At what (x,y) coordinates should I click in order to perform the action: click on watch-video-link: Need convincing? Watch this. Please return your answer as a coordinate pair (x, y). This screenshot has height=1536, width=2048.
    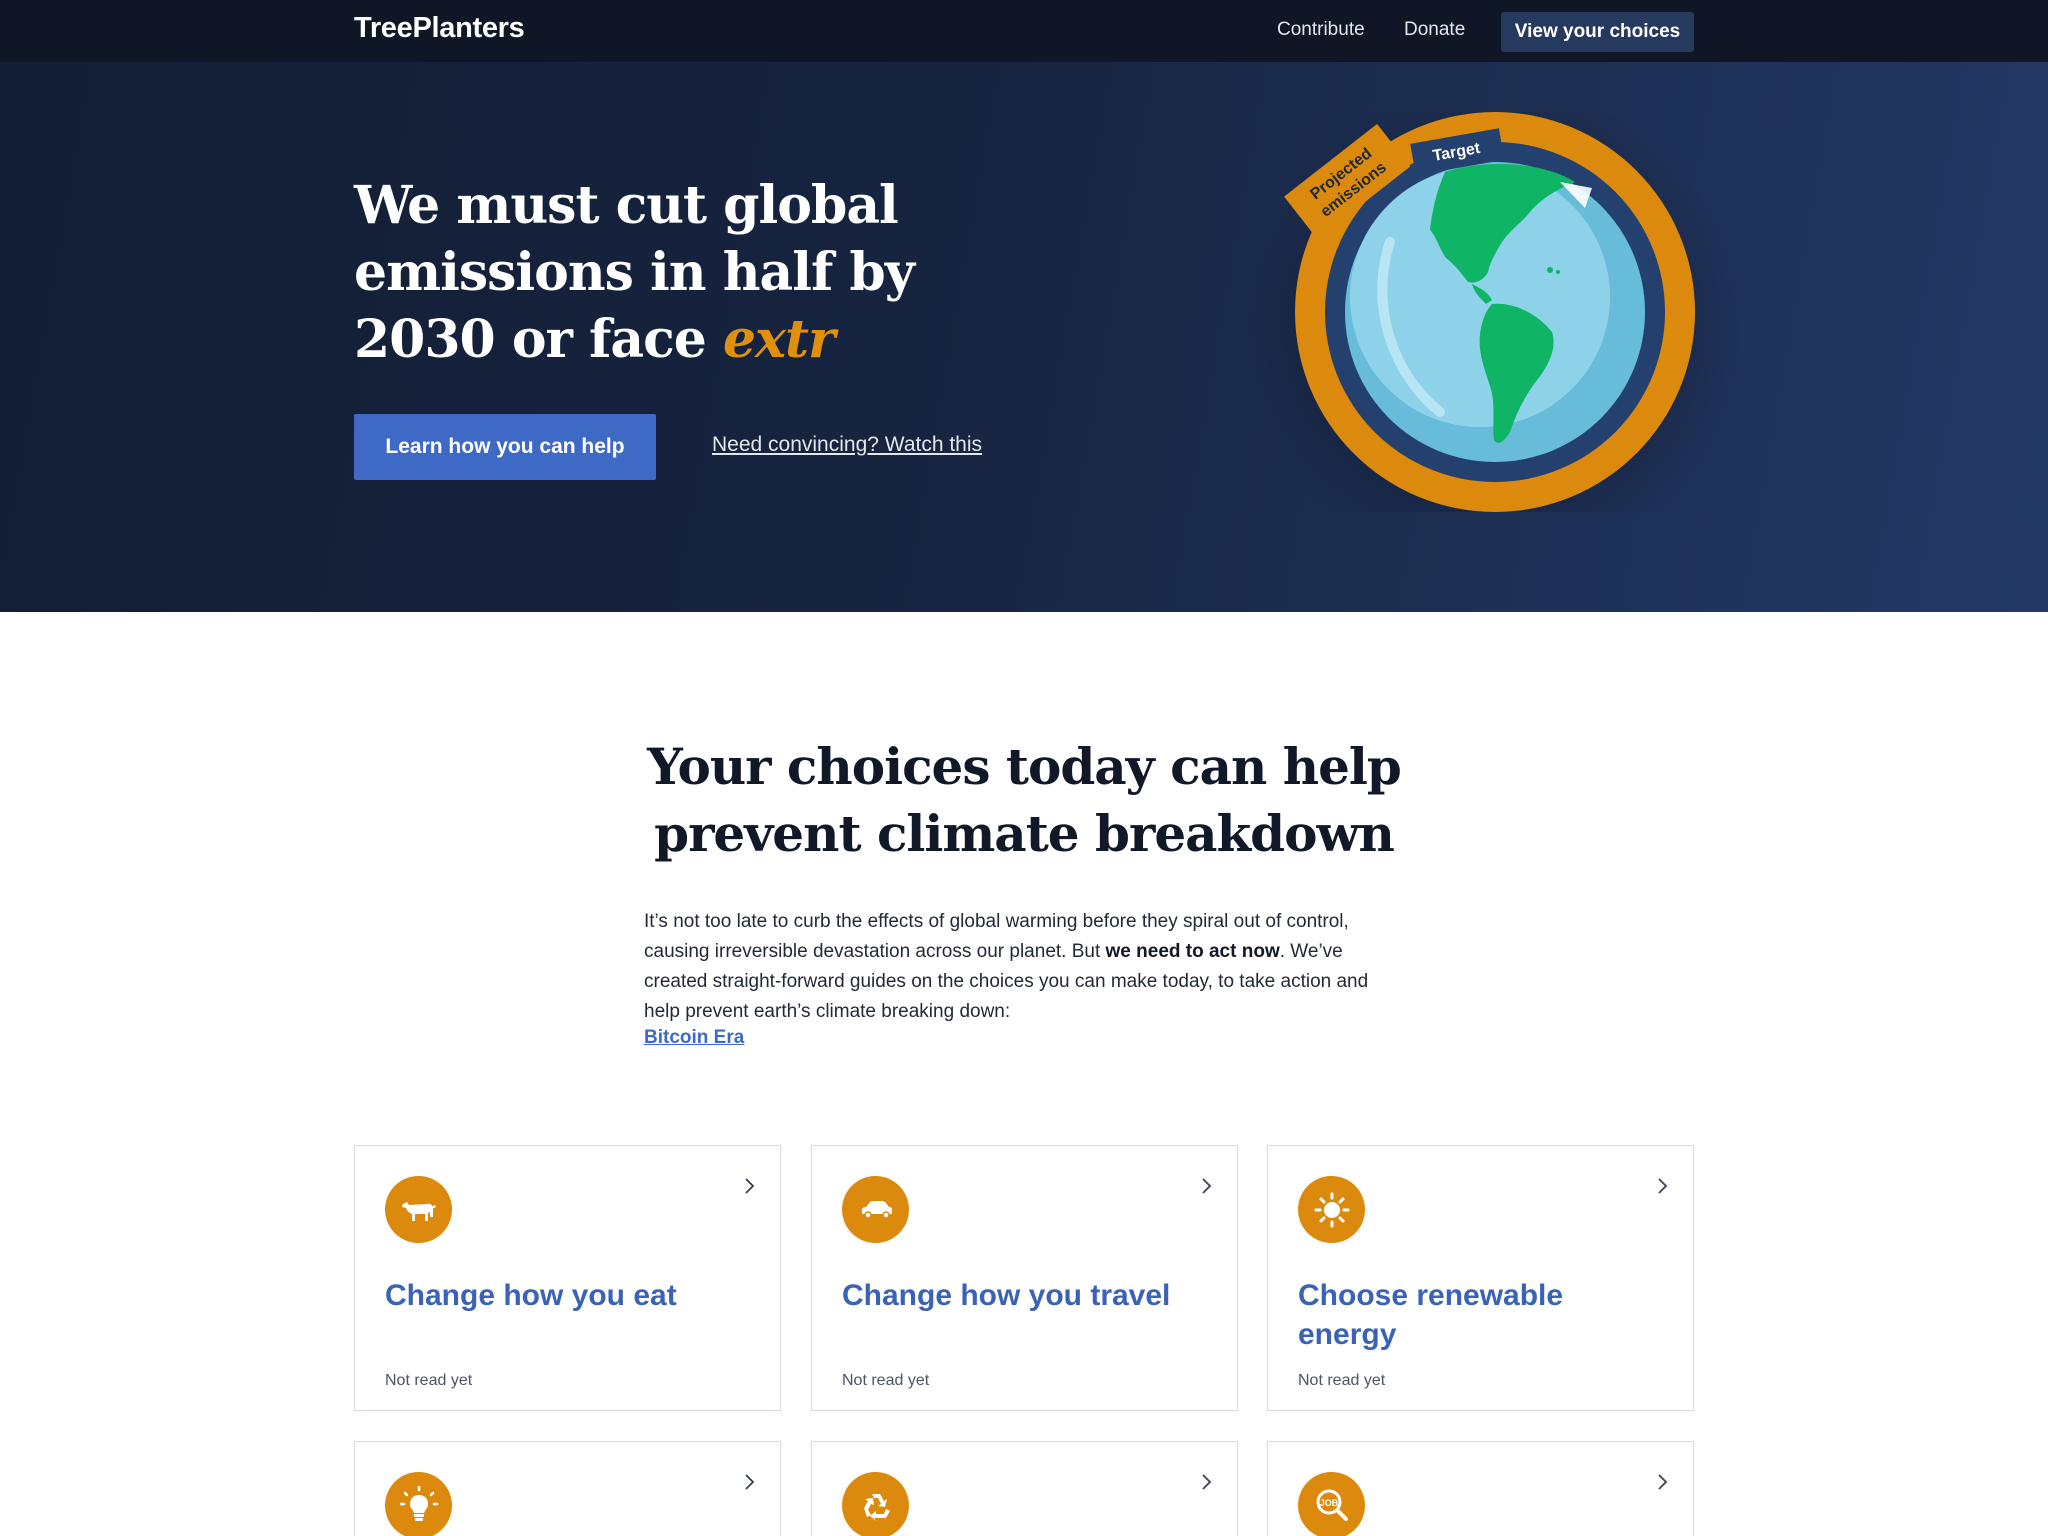
    Looking at the image, I should click on (847, 445).